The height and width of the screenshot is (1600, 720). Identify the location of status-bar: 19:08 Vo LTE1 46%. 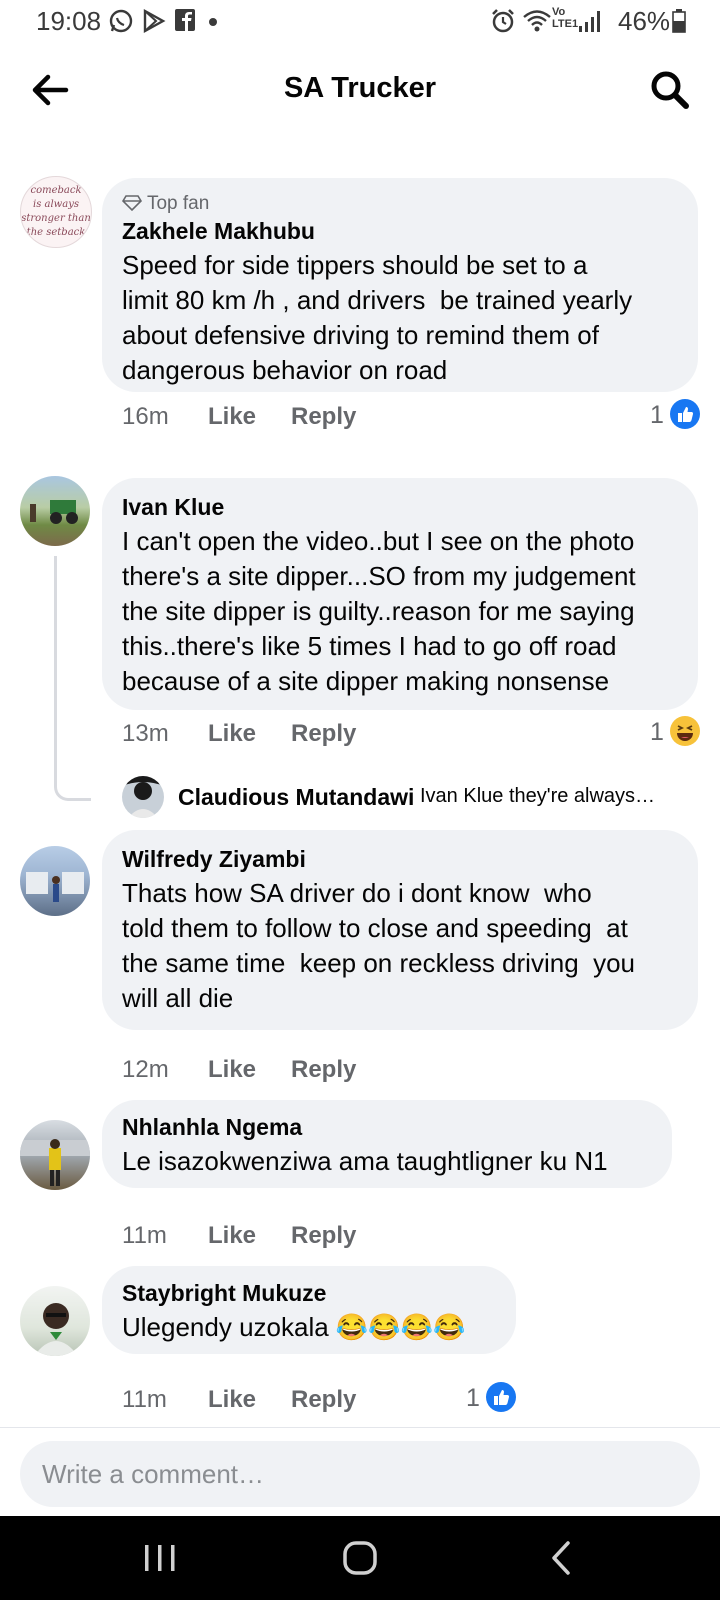
(360, 23).